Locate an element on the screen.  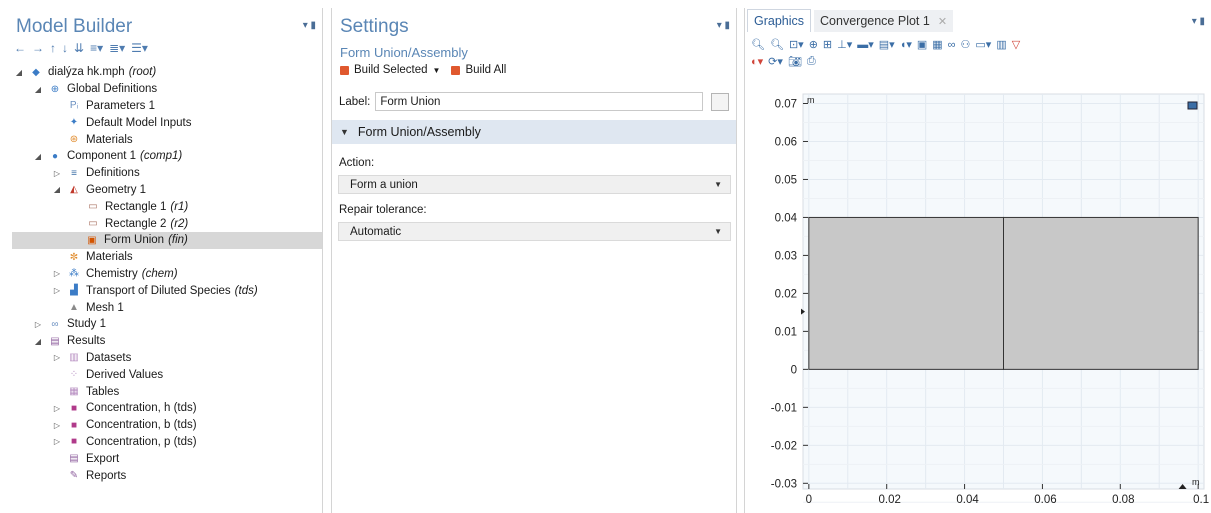
tree-item: ✼ Materials is located at coordinates (167, 257).